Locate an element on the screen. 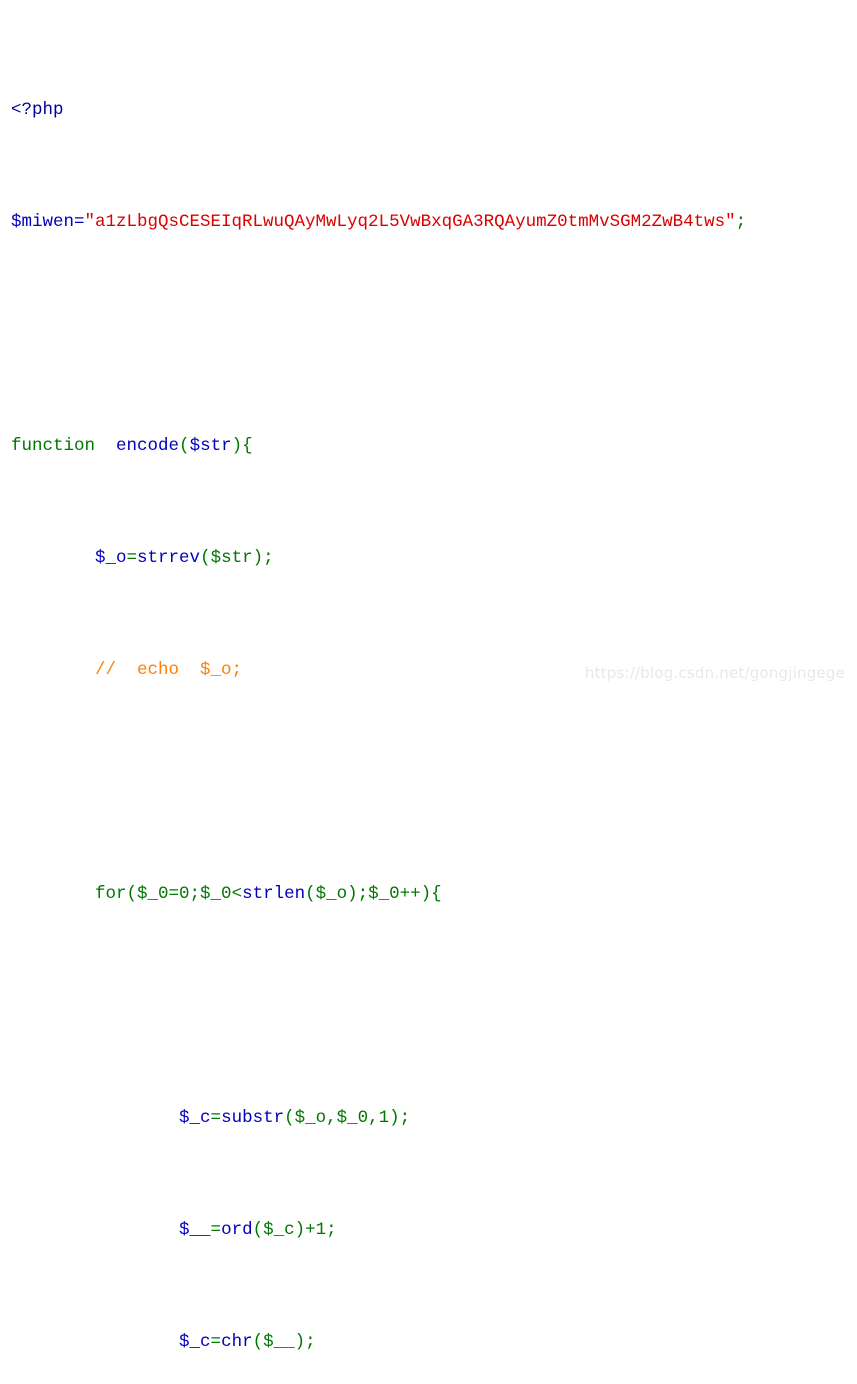 Image resolution: width=857 pixels, height=1384 pixels. operator-assign-3: = is located at coordinates (216, 1230).